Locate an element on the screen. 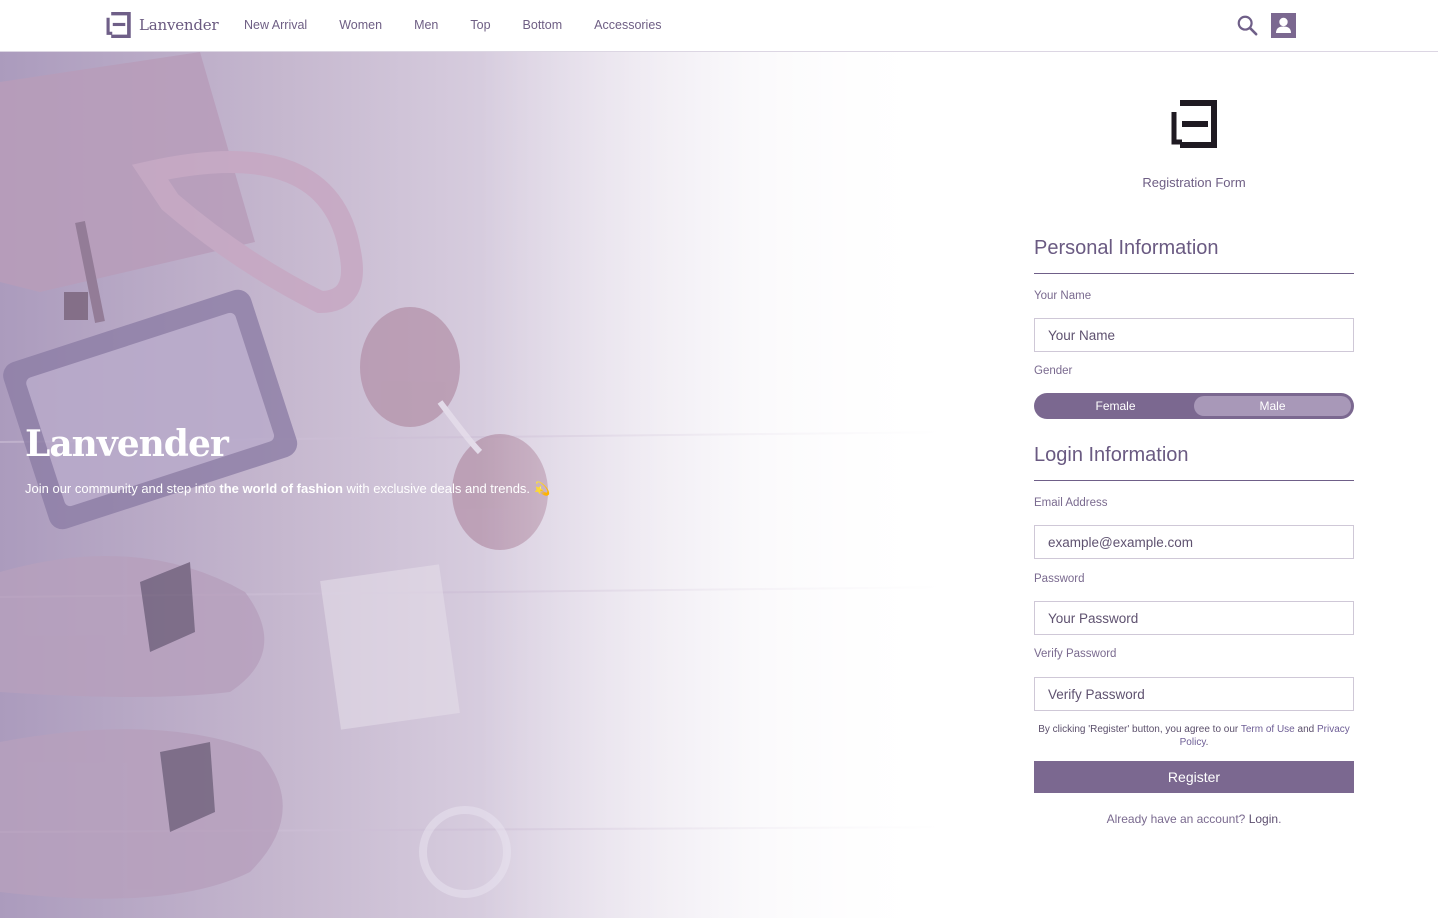 The width and height of the screenshot is (1438, 918). personal-info-heading: Personal Information is located at coordinates (1194, 255).